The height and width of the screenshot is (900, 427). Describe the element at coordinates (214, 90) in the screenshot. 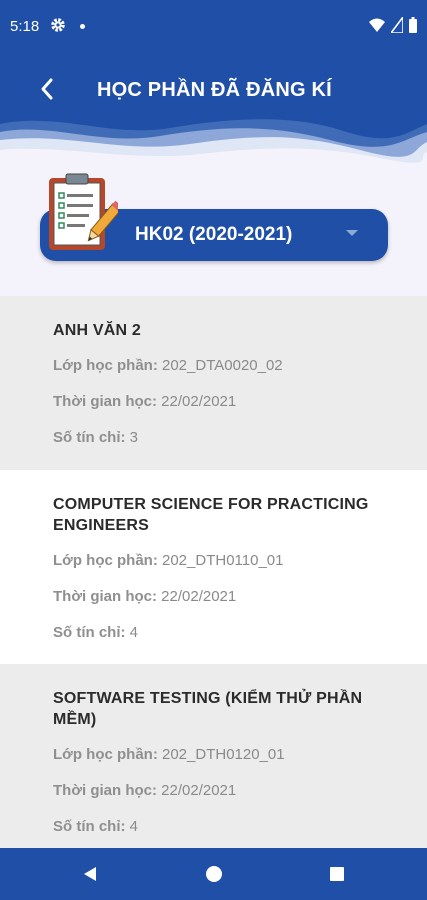

I see `page-title: HỌC PHẦN ĐÃ ĐĂNG KÍ` at that location.